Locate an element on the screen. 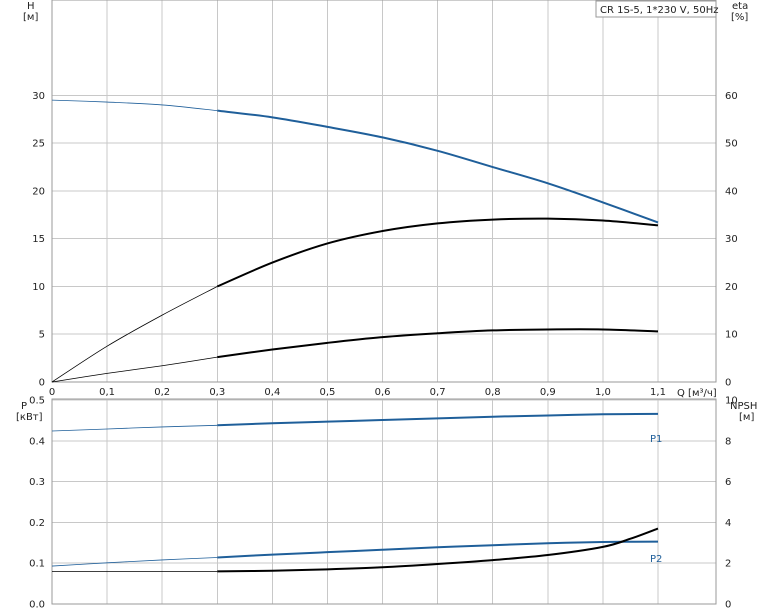  right-tick-label: 4 is located at coordinates (728, 523).